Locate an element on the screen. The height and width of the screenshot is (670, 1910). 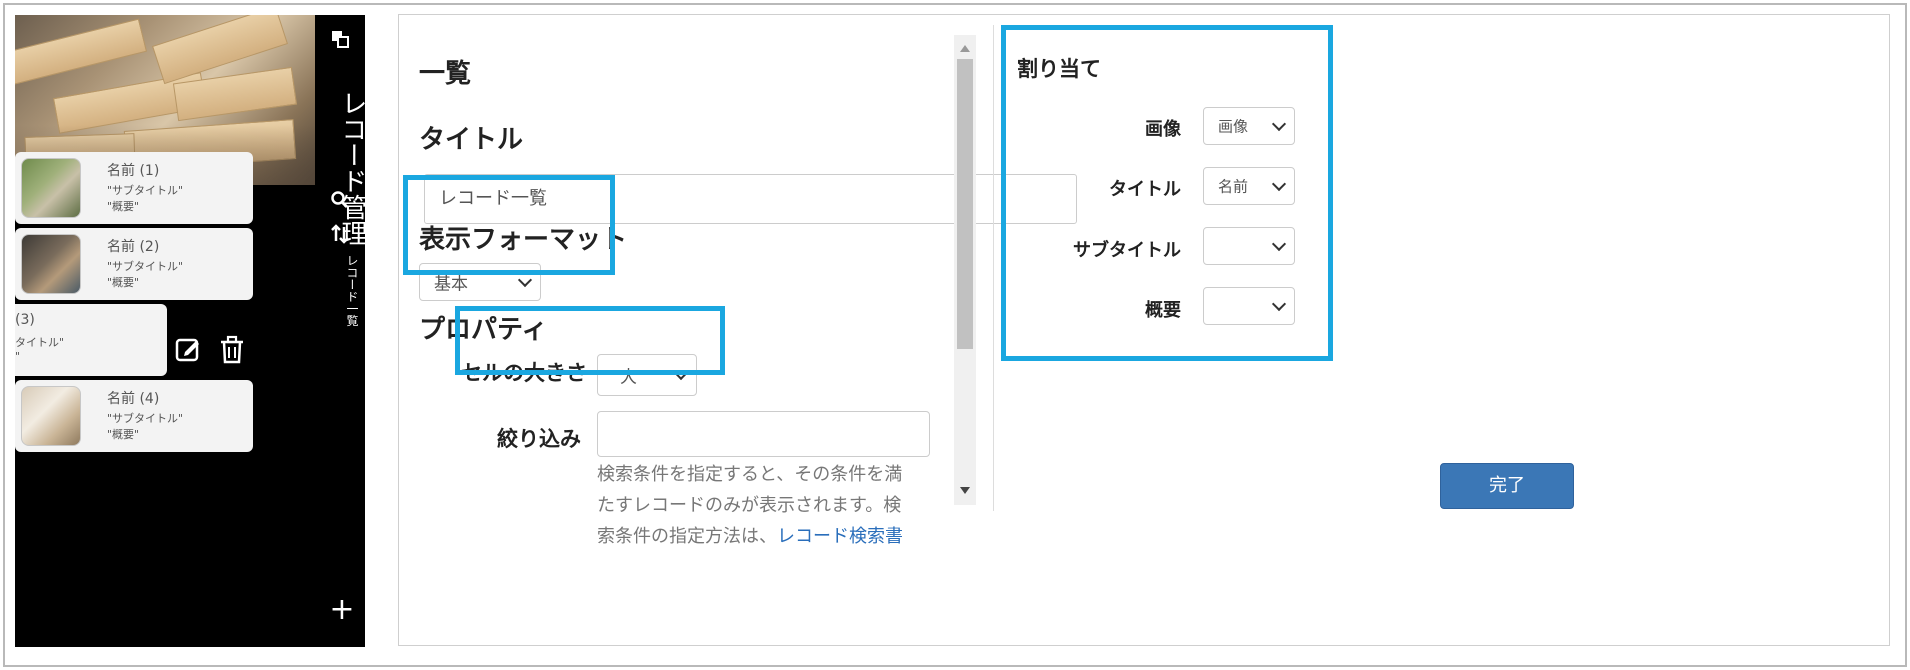
scroll-down-icon is located at coordinates (965, 490).